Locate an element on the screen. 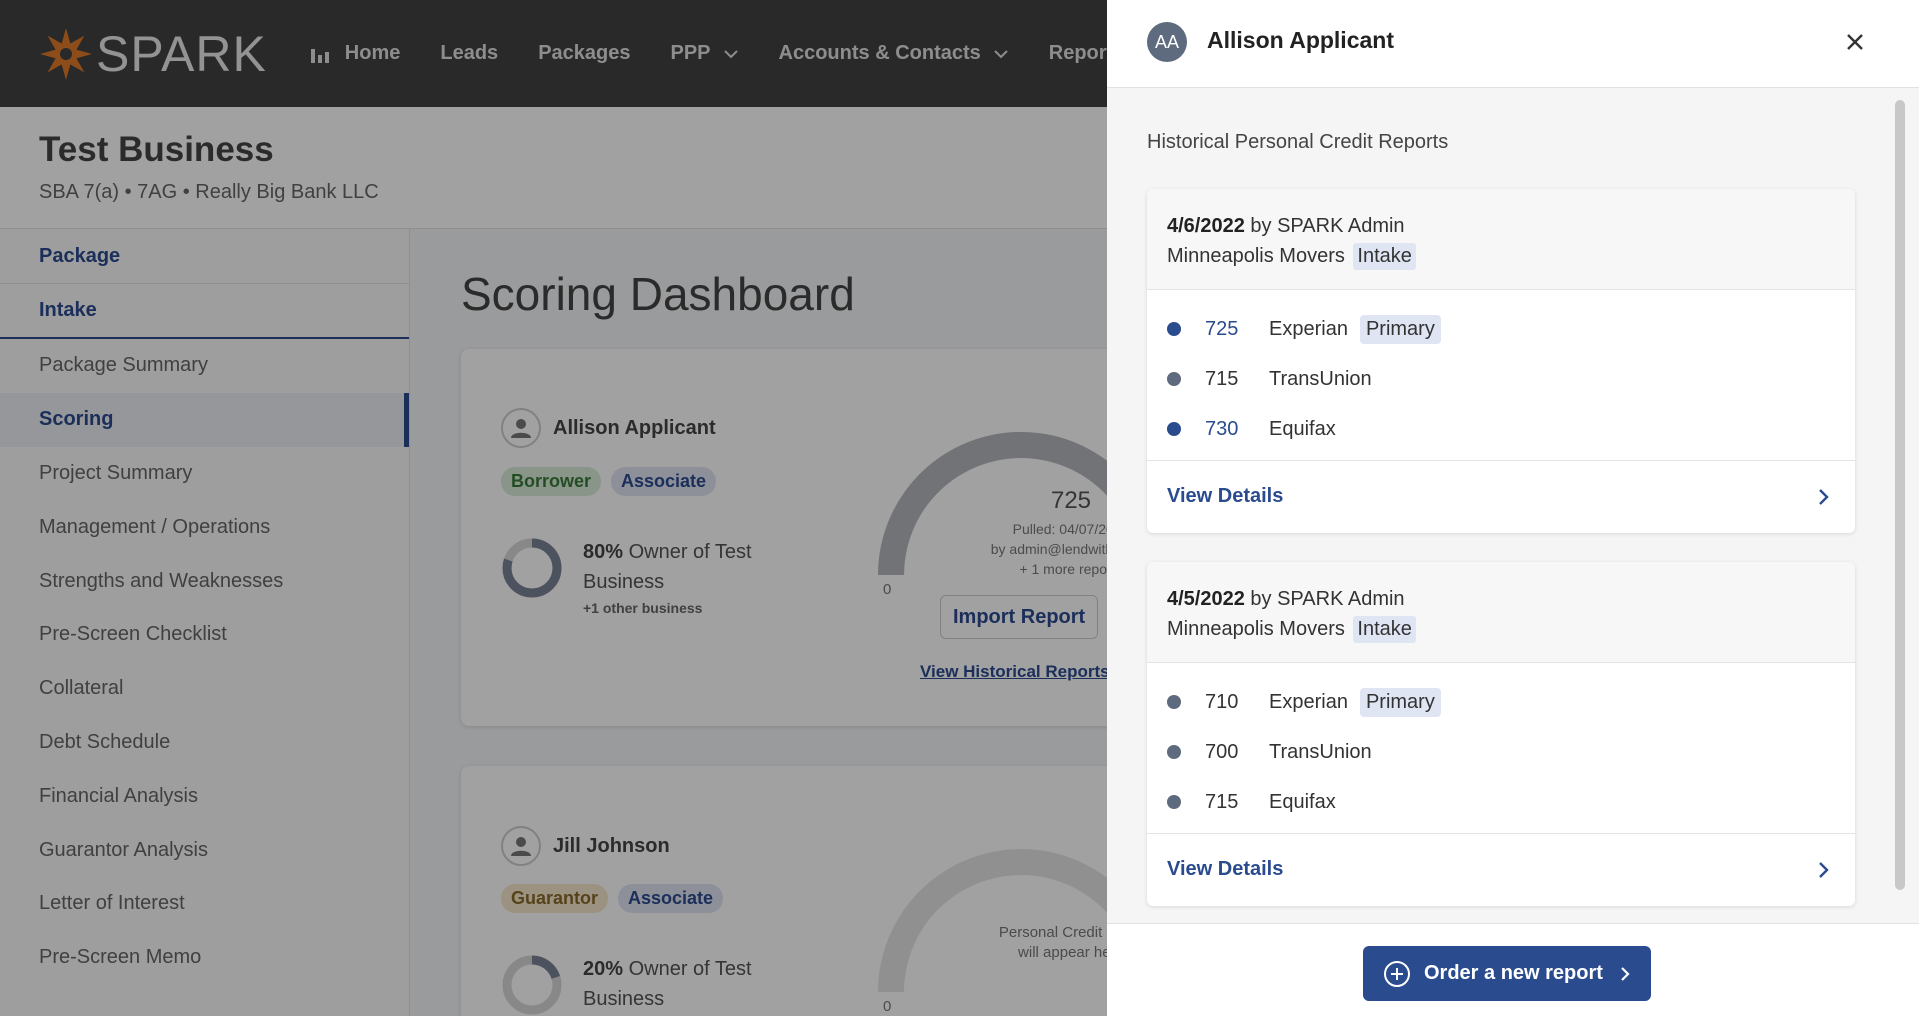 Image resolution: width=1919 pixels, height=1016 pixels. score-row: 715 TransUnion is located at coordinates (1501, 379).